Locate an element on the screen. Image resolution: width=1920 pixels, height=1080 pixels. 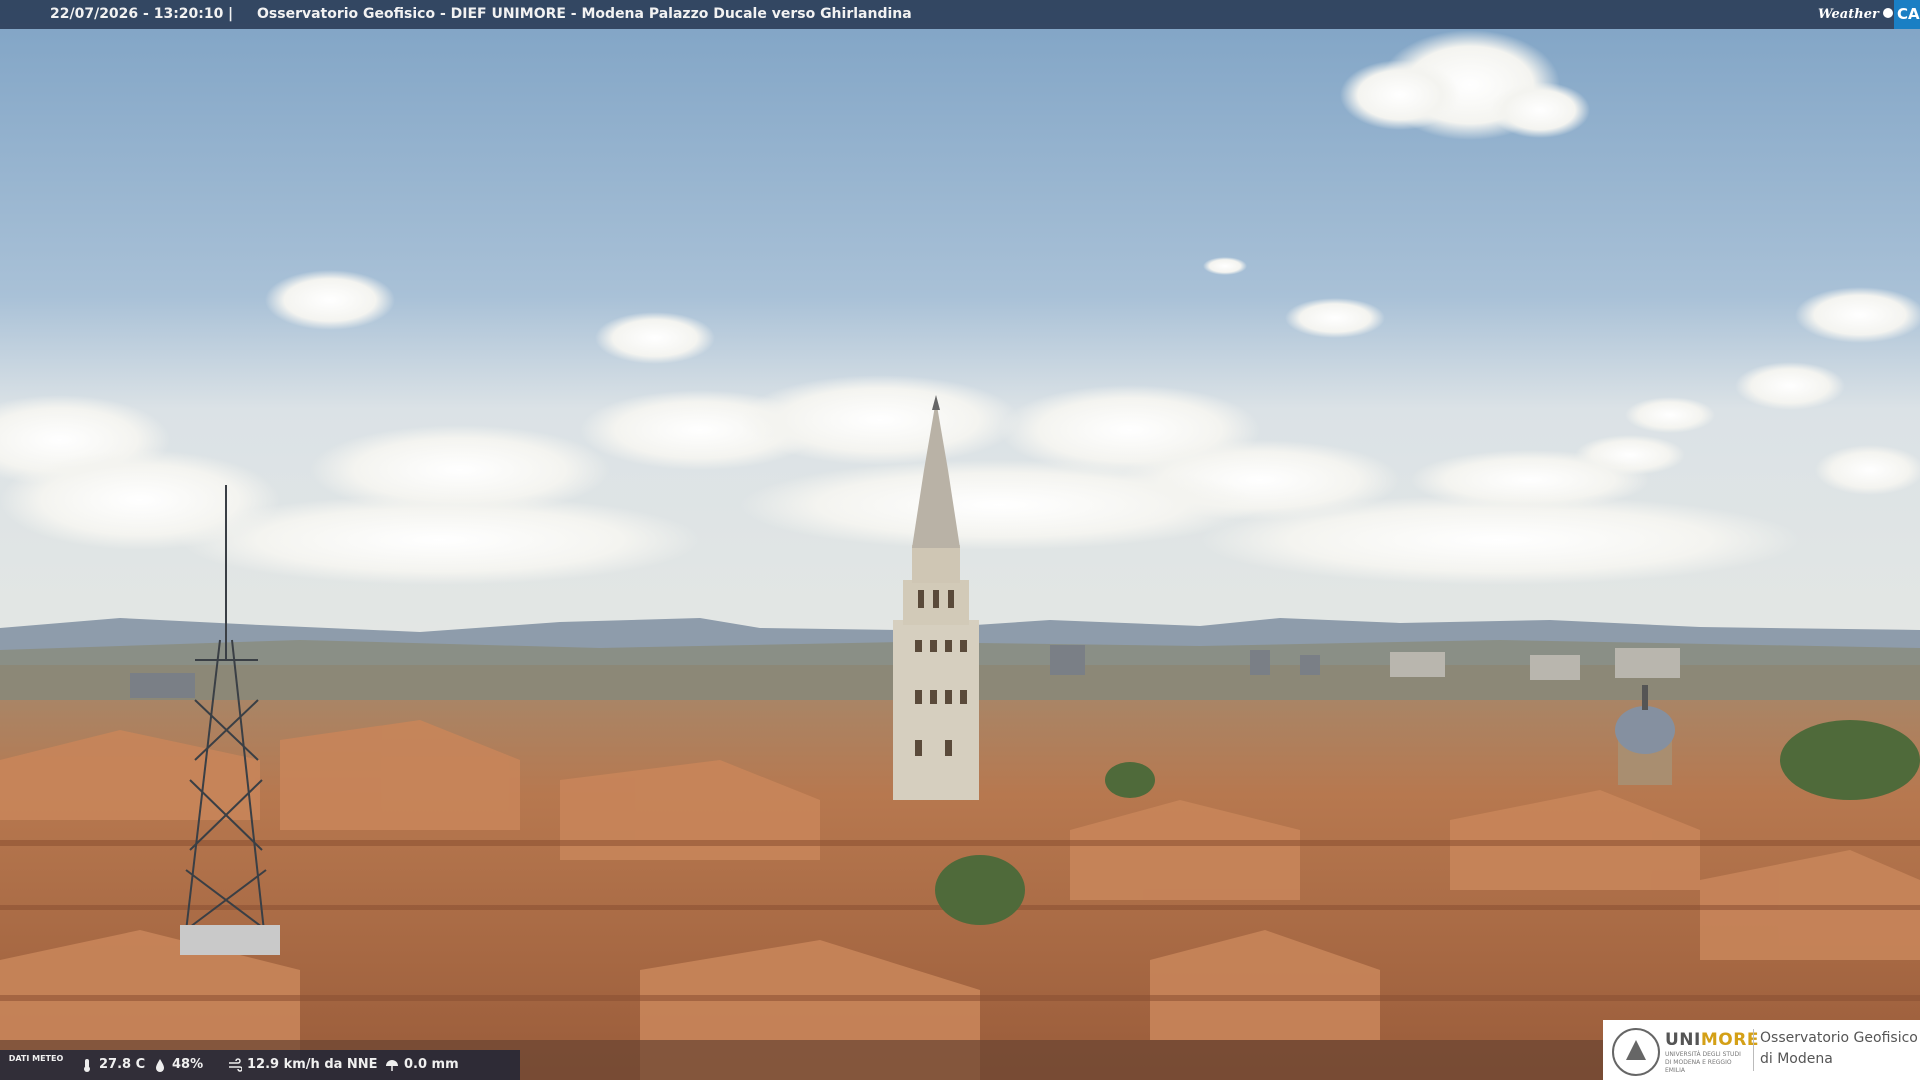
wind-icon is located at coordinates (235, 1065).